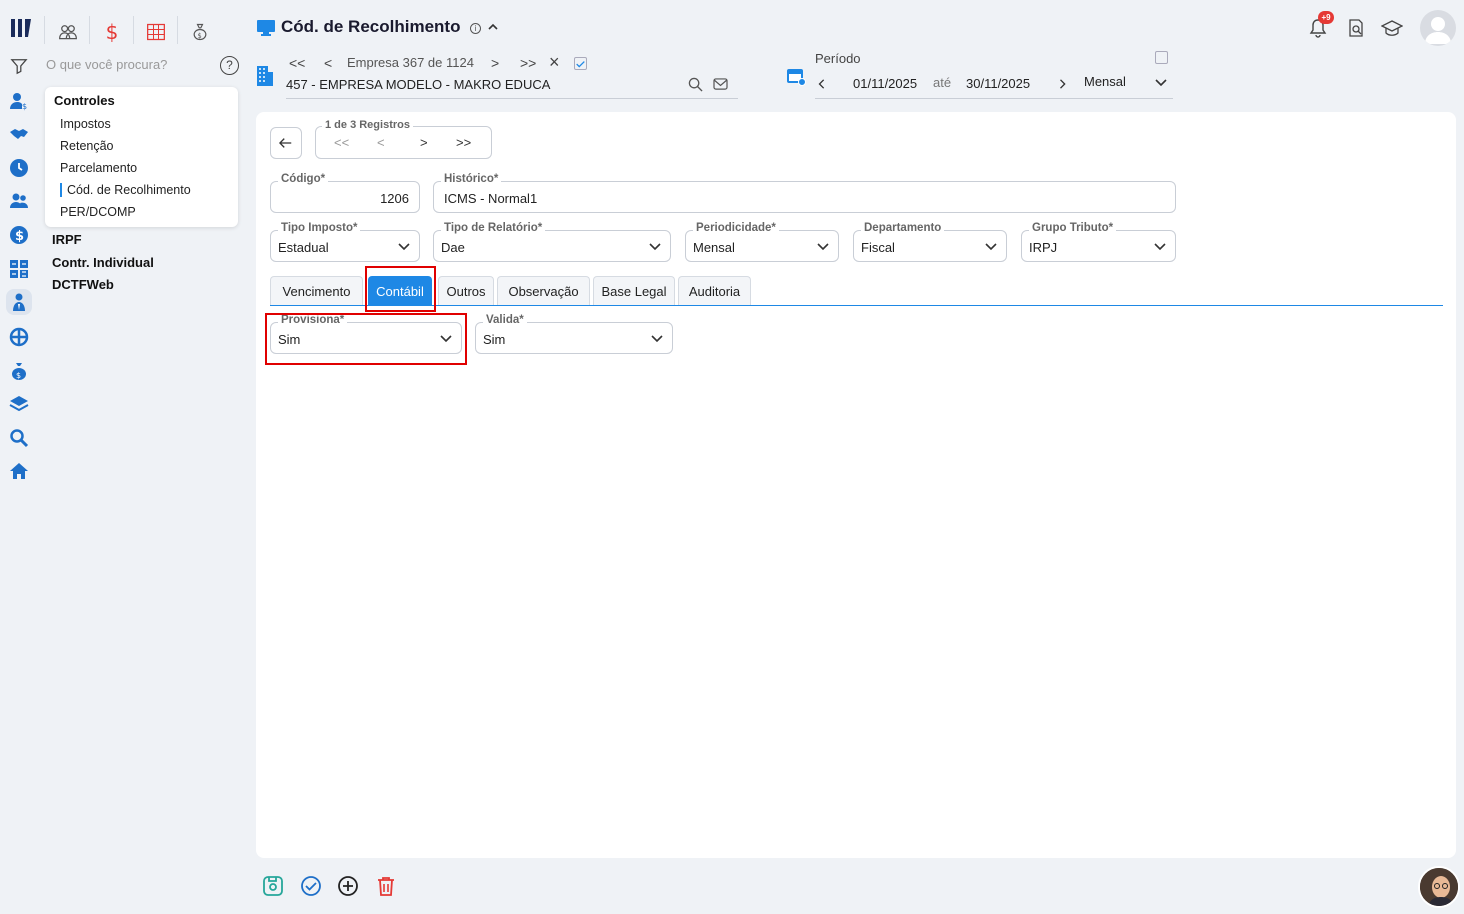 The height and width of the screenshot is (914, 1464). I want to click on menu-item-retencao: Retenção, so click(87, 146).